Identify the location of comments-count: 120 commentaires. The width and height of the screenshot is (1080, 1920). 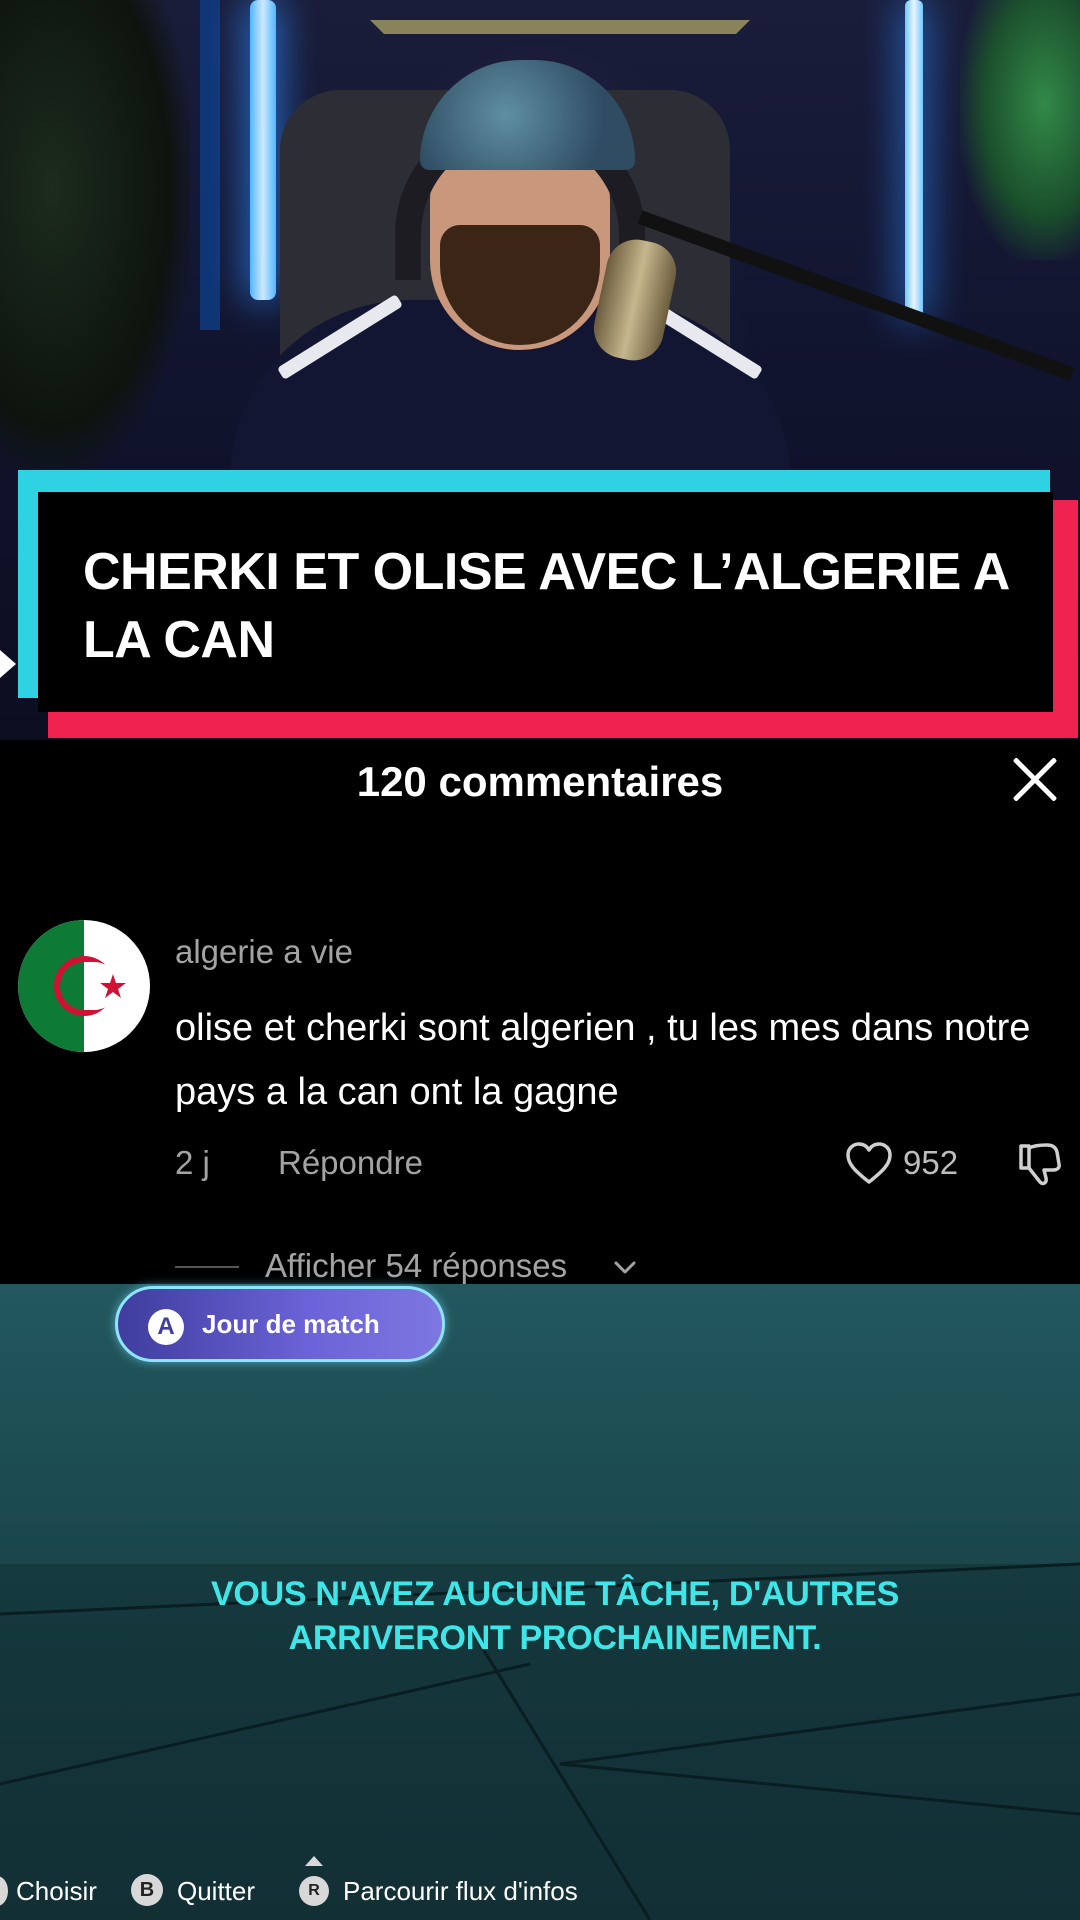
(540, 781).